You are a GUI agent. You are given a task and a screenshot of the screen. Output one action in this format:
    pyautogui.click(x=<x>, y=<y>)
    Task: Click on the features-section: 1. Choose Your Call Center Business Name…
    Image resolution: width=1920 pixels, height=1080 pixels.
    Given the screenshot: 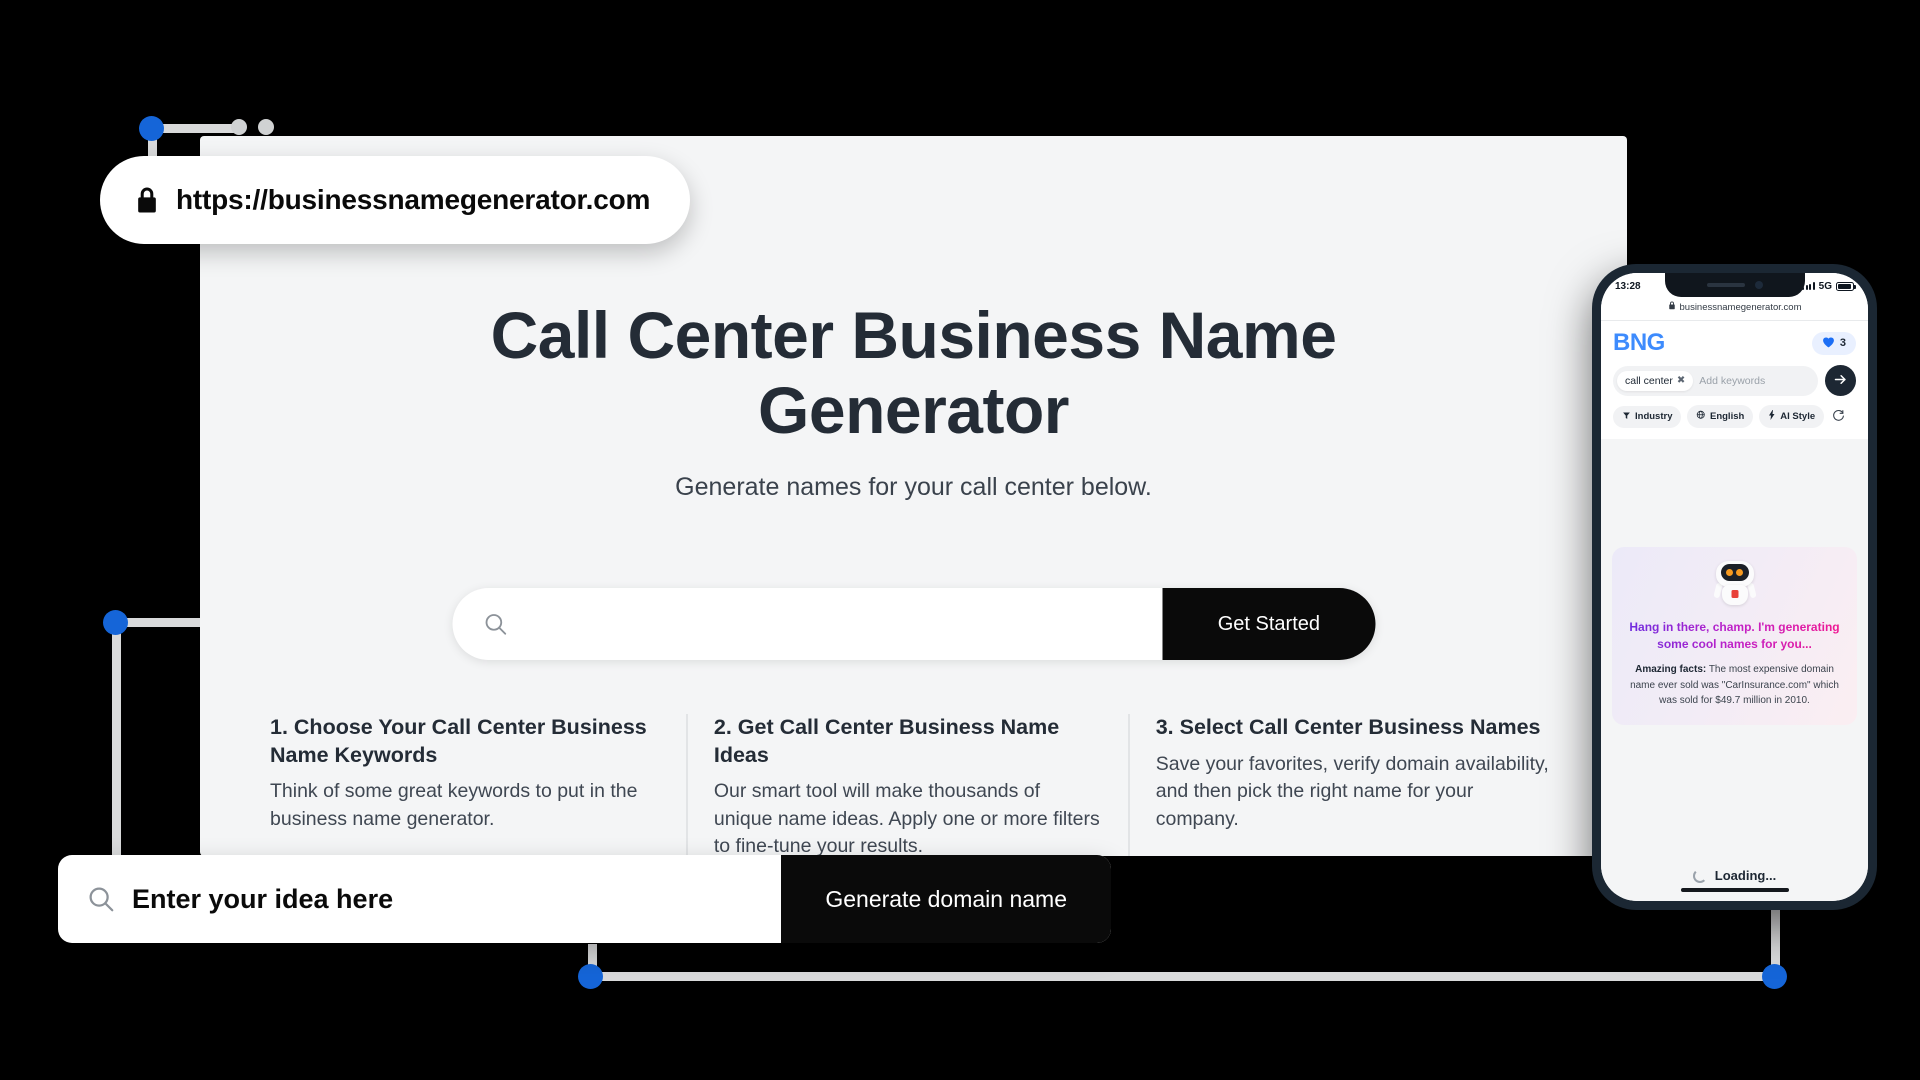 What is the action you would take?
    pyautogui.click(x=913, y=785)
    